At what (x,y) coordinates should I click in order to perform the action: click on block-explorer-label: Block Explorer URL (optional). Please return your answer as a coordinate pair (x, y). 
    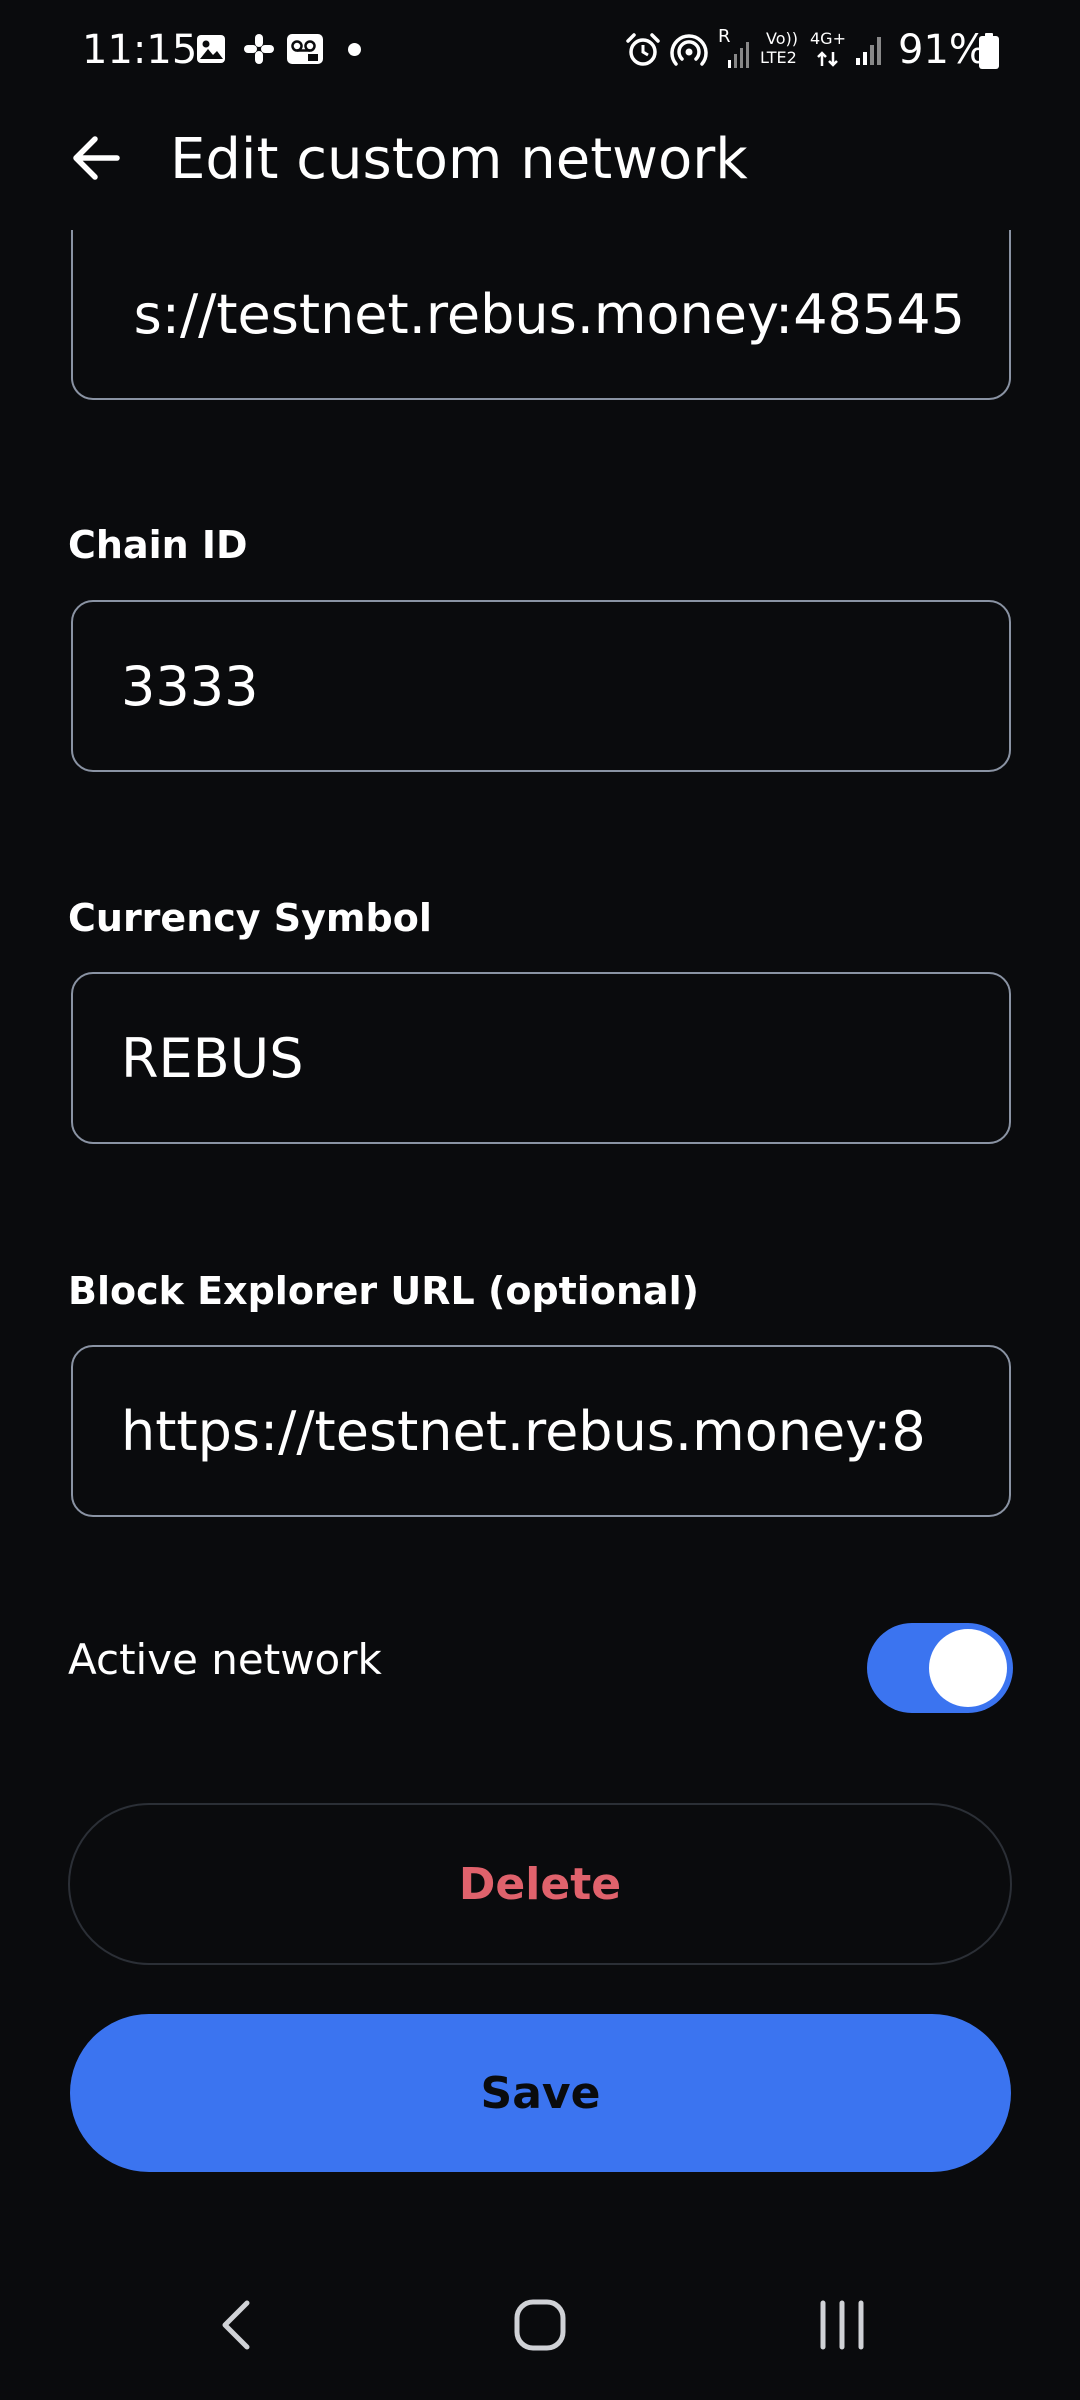
    Looking at the image, I should click on (384, 1291).